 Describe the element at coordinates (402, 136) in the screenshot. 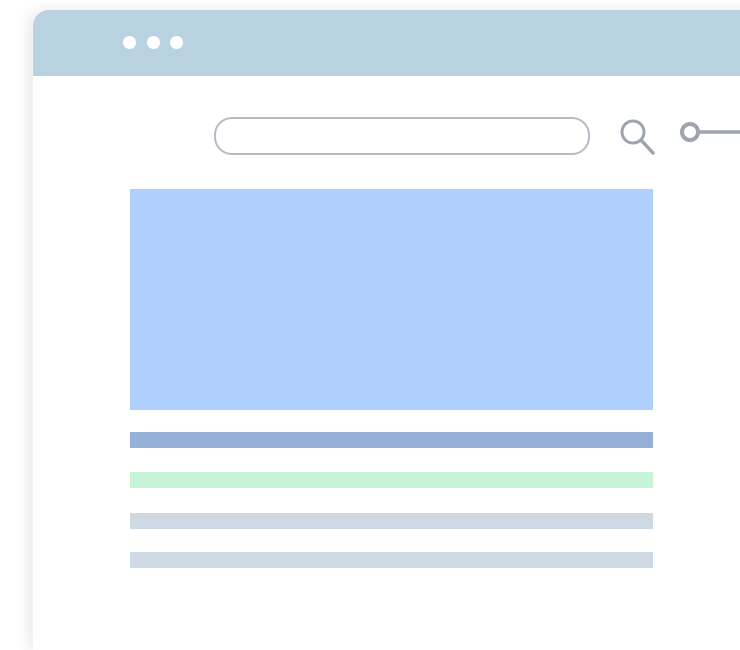

I see `search-input` at that location.